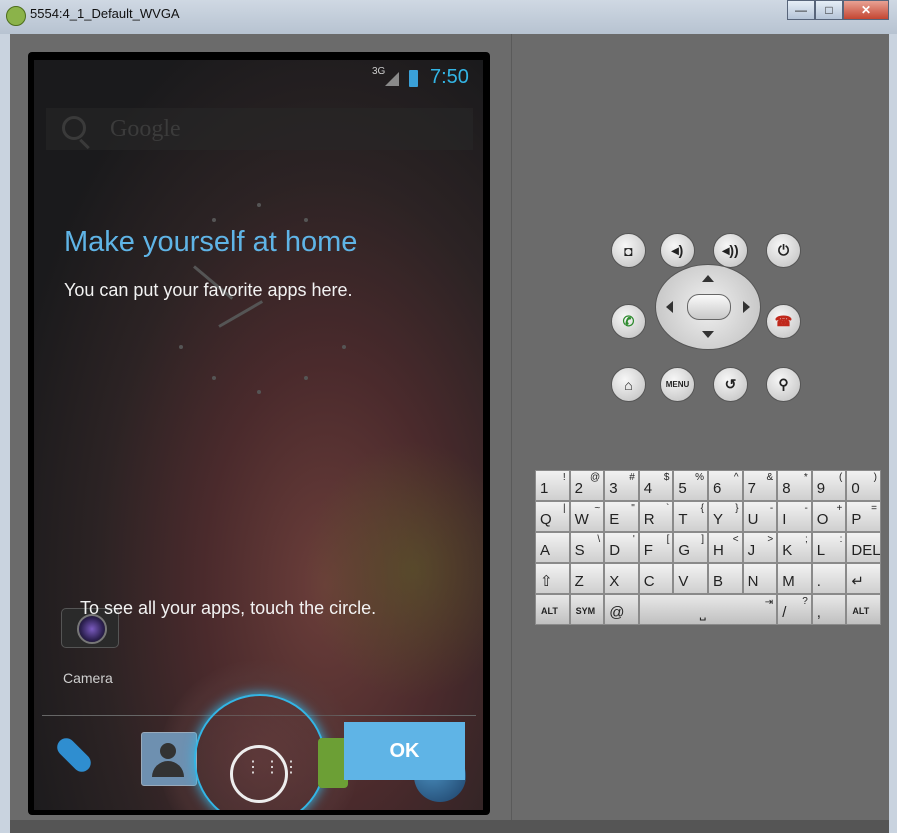  Describe the element at coordinates (379, 71) in the screenshot. I see `network-type: 3G` at that location.